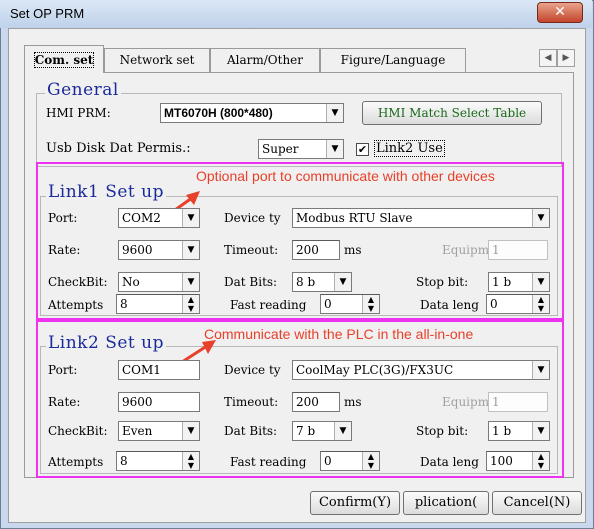  I want to click on link2-use-checkbox: ✔, so click(362, 149).